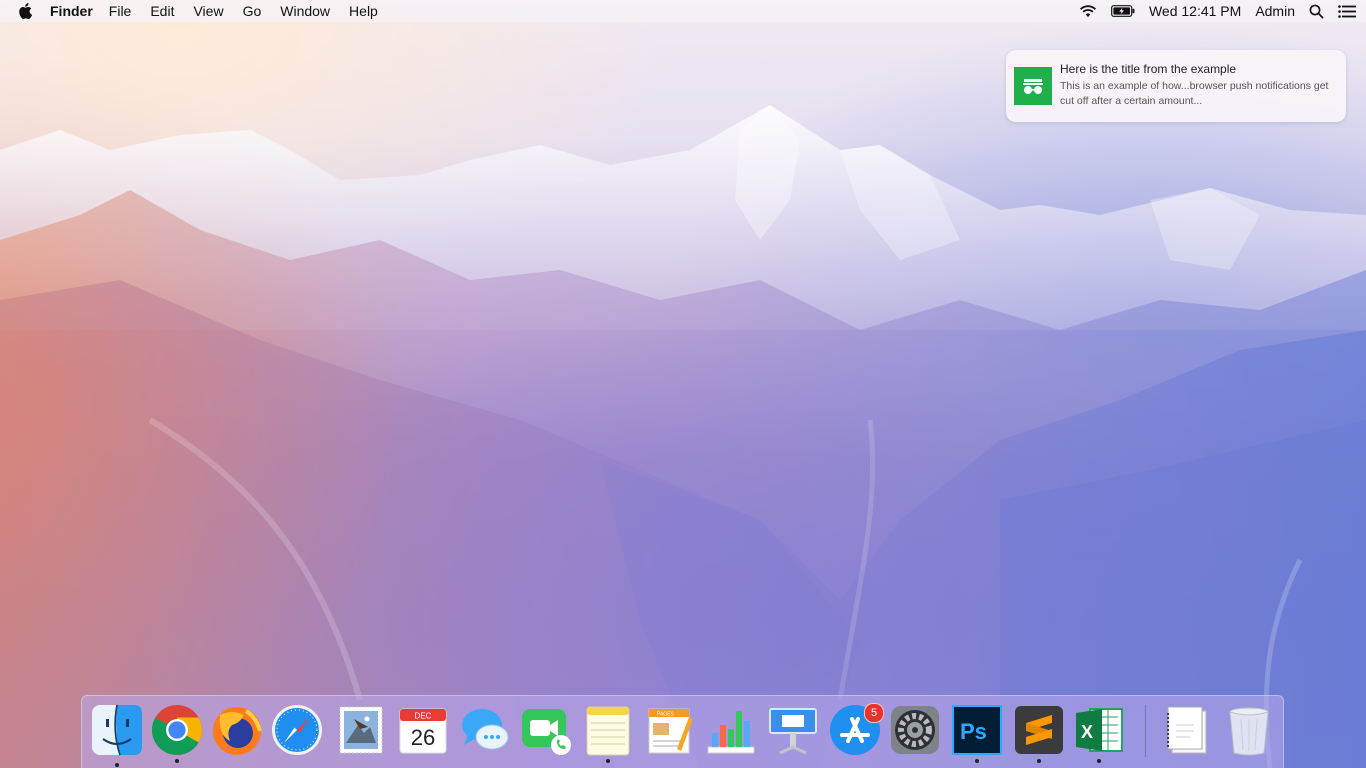 The height and width of the screenshot is (768, 1366). Describe the element at coordinates (1145, 731) in the screenshot. I see `dock-separator` at that location.